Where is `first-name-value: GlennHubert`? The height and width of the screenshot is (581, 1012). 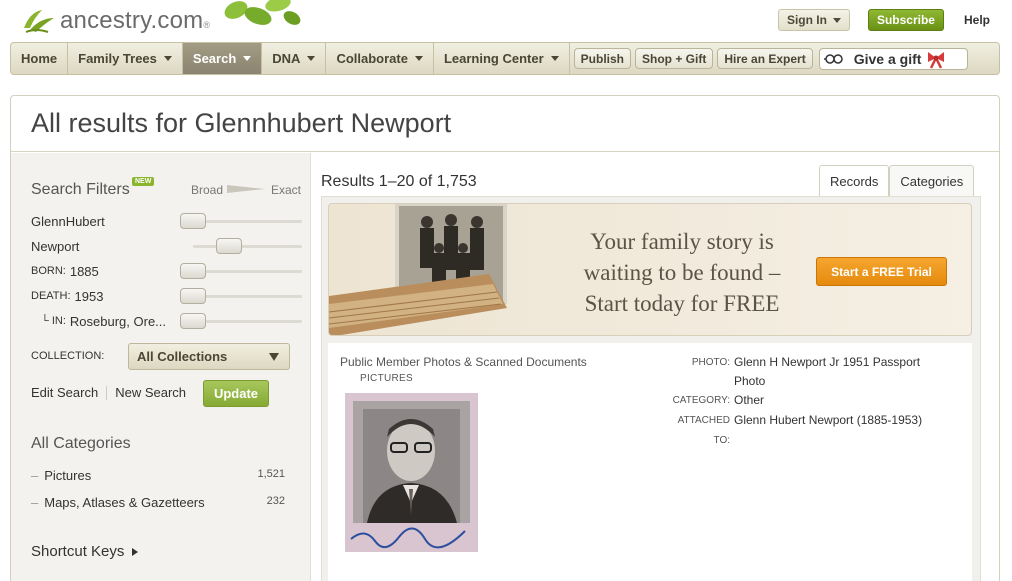 first-name-value: GlennHubert is located at coordinates (68, 221).